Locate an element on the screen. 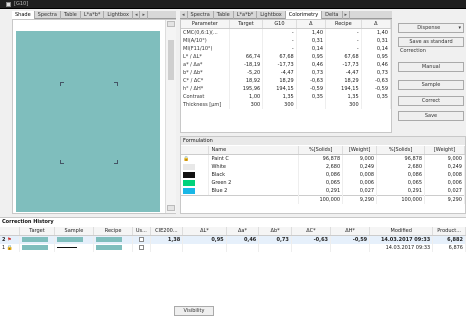 This screenshot has width=466, height=328. scroll-up-icon is located at coordinates (171, 24).